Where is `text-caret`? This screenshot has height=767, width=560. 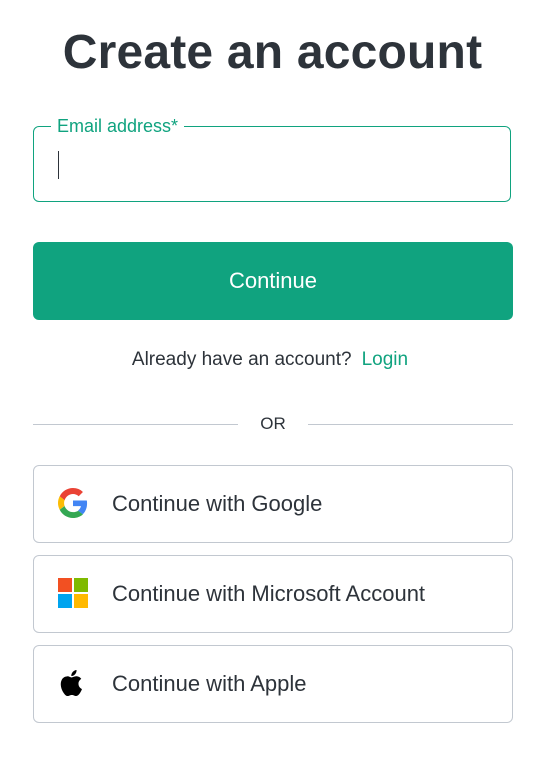
text-caret is located at coordinates (58, 165).